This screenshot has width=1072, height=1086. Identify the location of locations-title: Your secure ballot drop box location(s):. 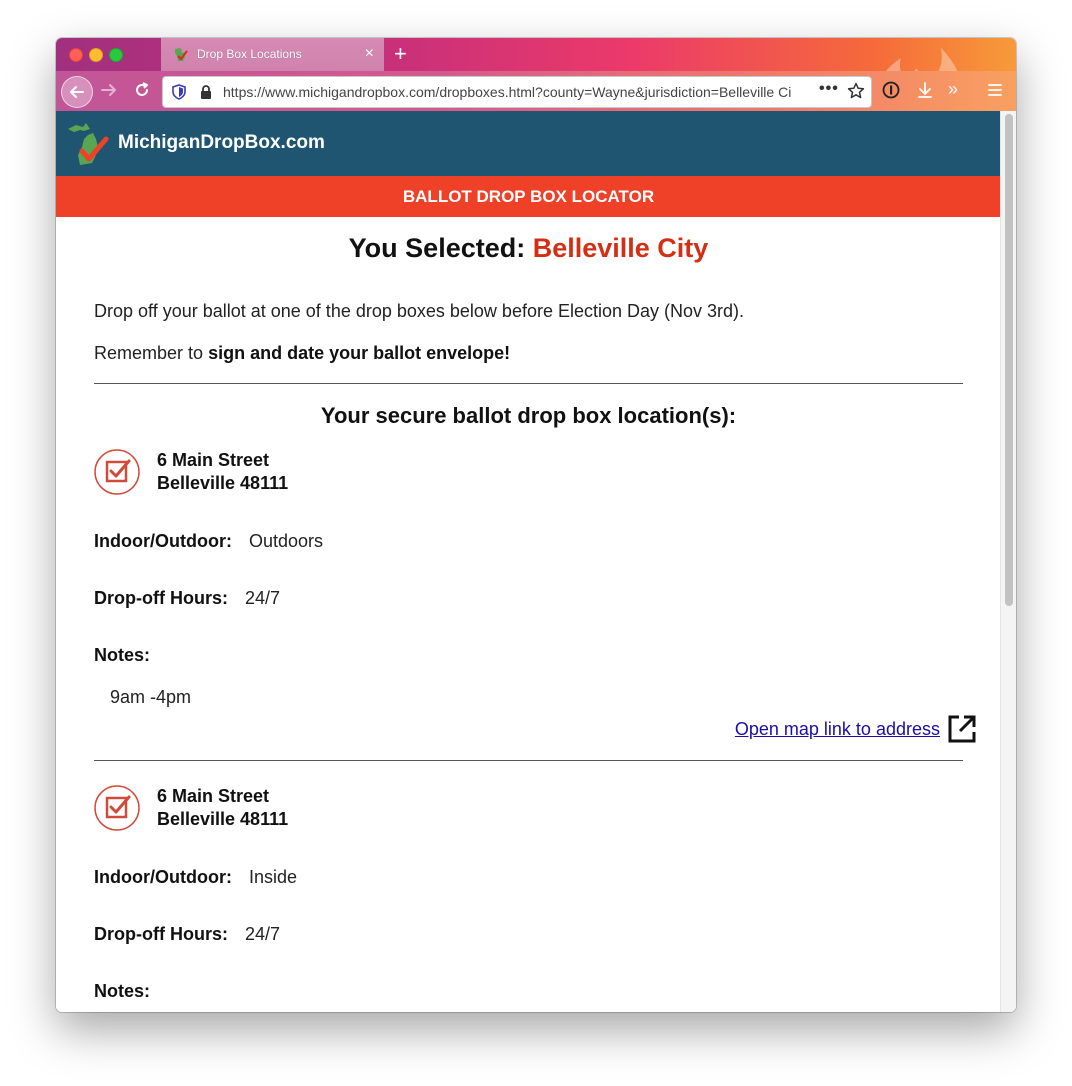
(528, 415).